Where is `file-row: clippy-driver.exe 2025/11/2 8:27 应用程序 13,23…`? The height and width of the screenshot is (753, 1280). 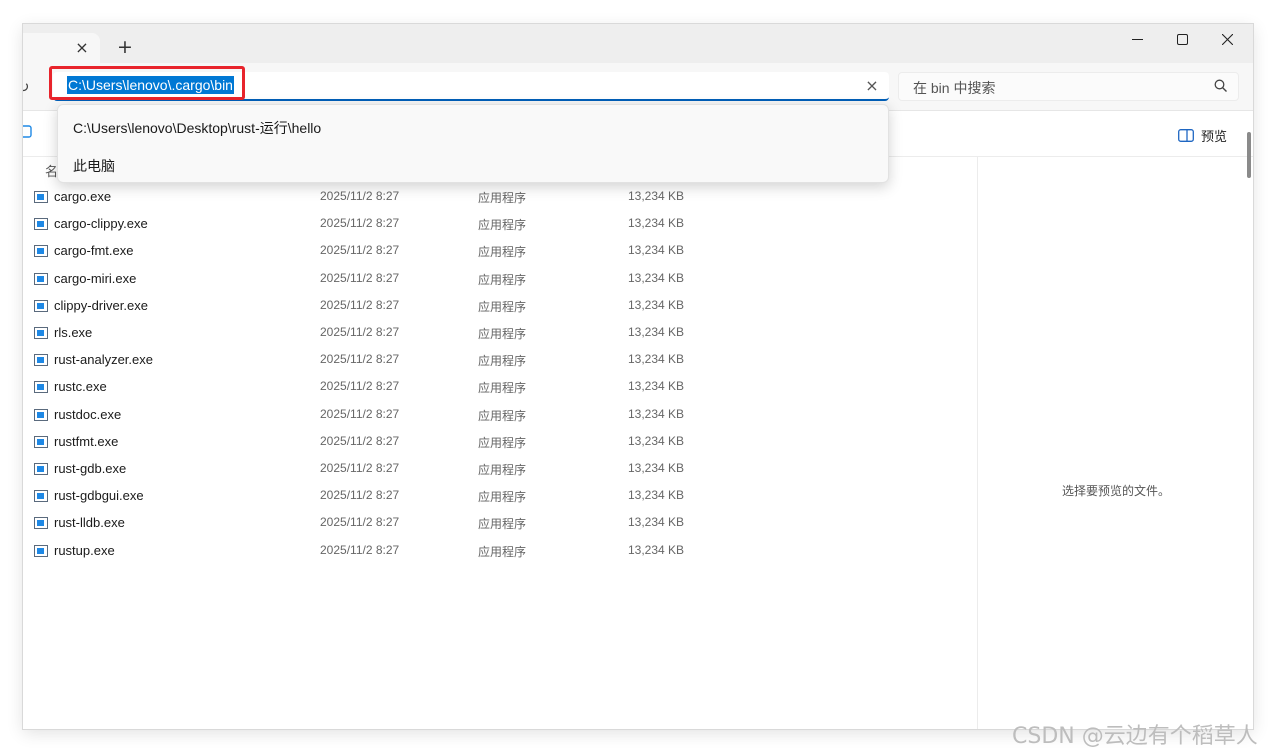
file-row: clippy-driver.exe 2025/11/2 8:27 应用程序 13,23… is located at coordinates (500, 307).